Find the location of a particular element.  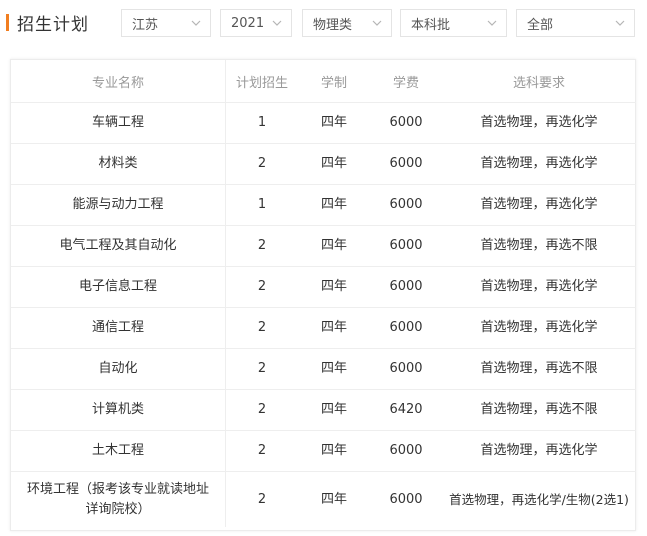

table-row: 材料类 2 四年 6000 首选物理，再选化学 is located at coordinates (323, 164).